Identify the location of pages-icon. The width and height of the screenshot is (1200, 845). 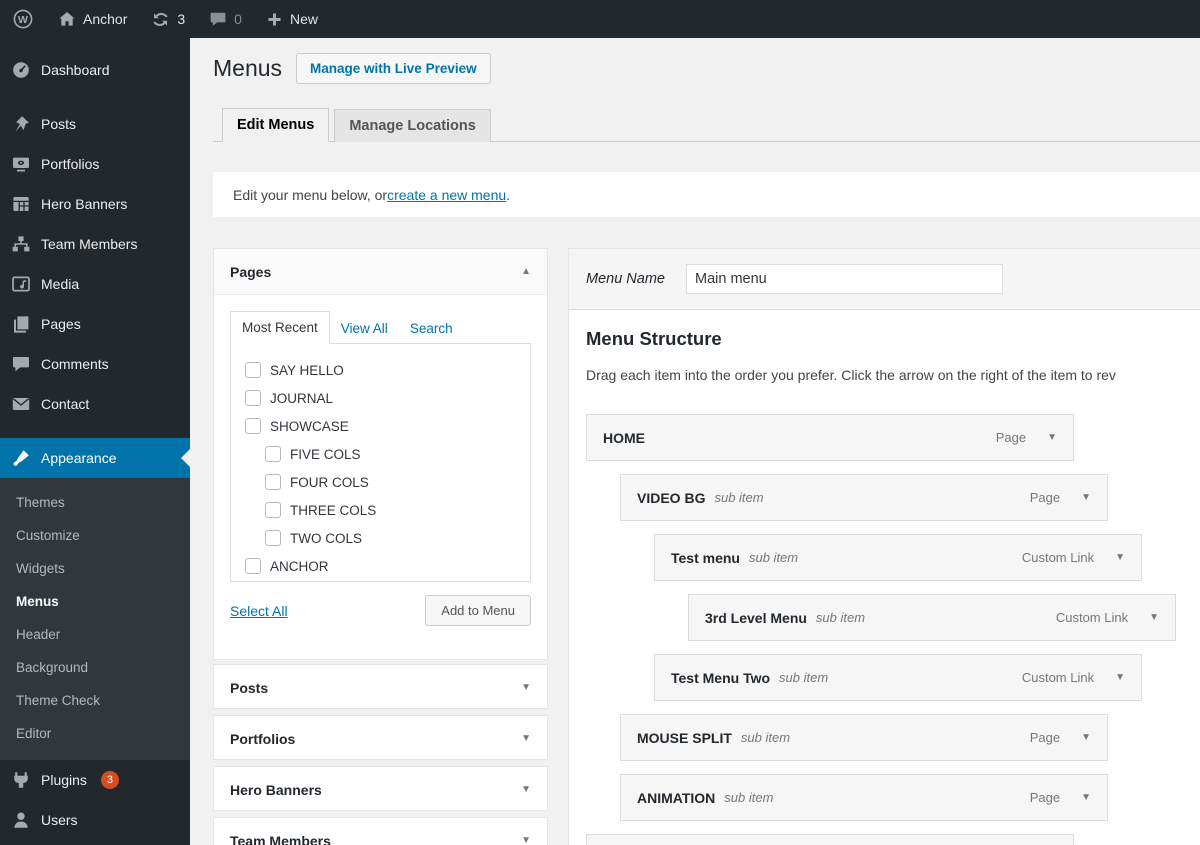
(21, 324).